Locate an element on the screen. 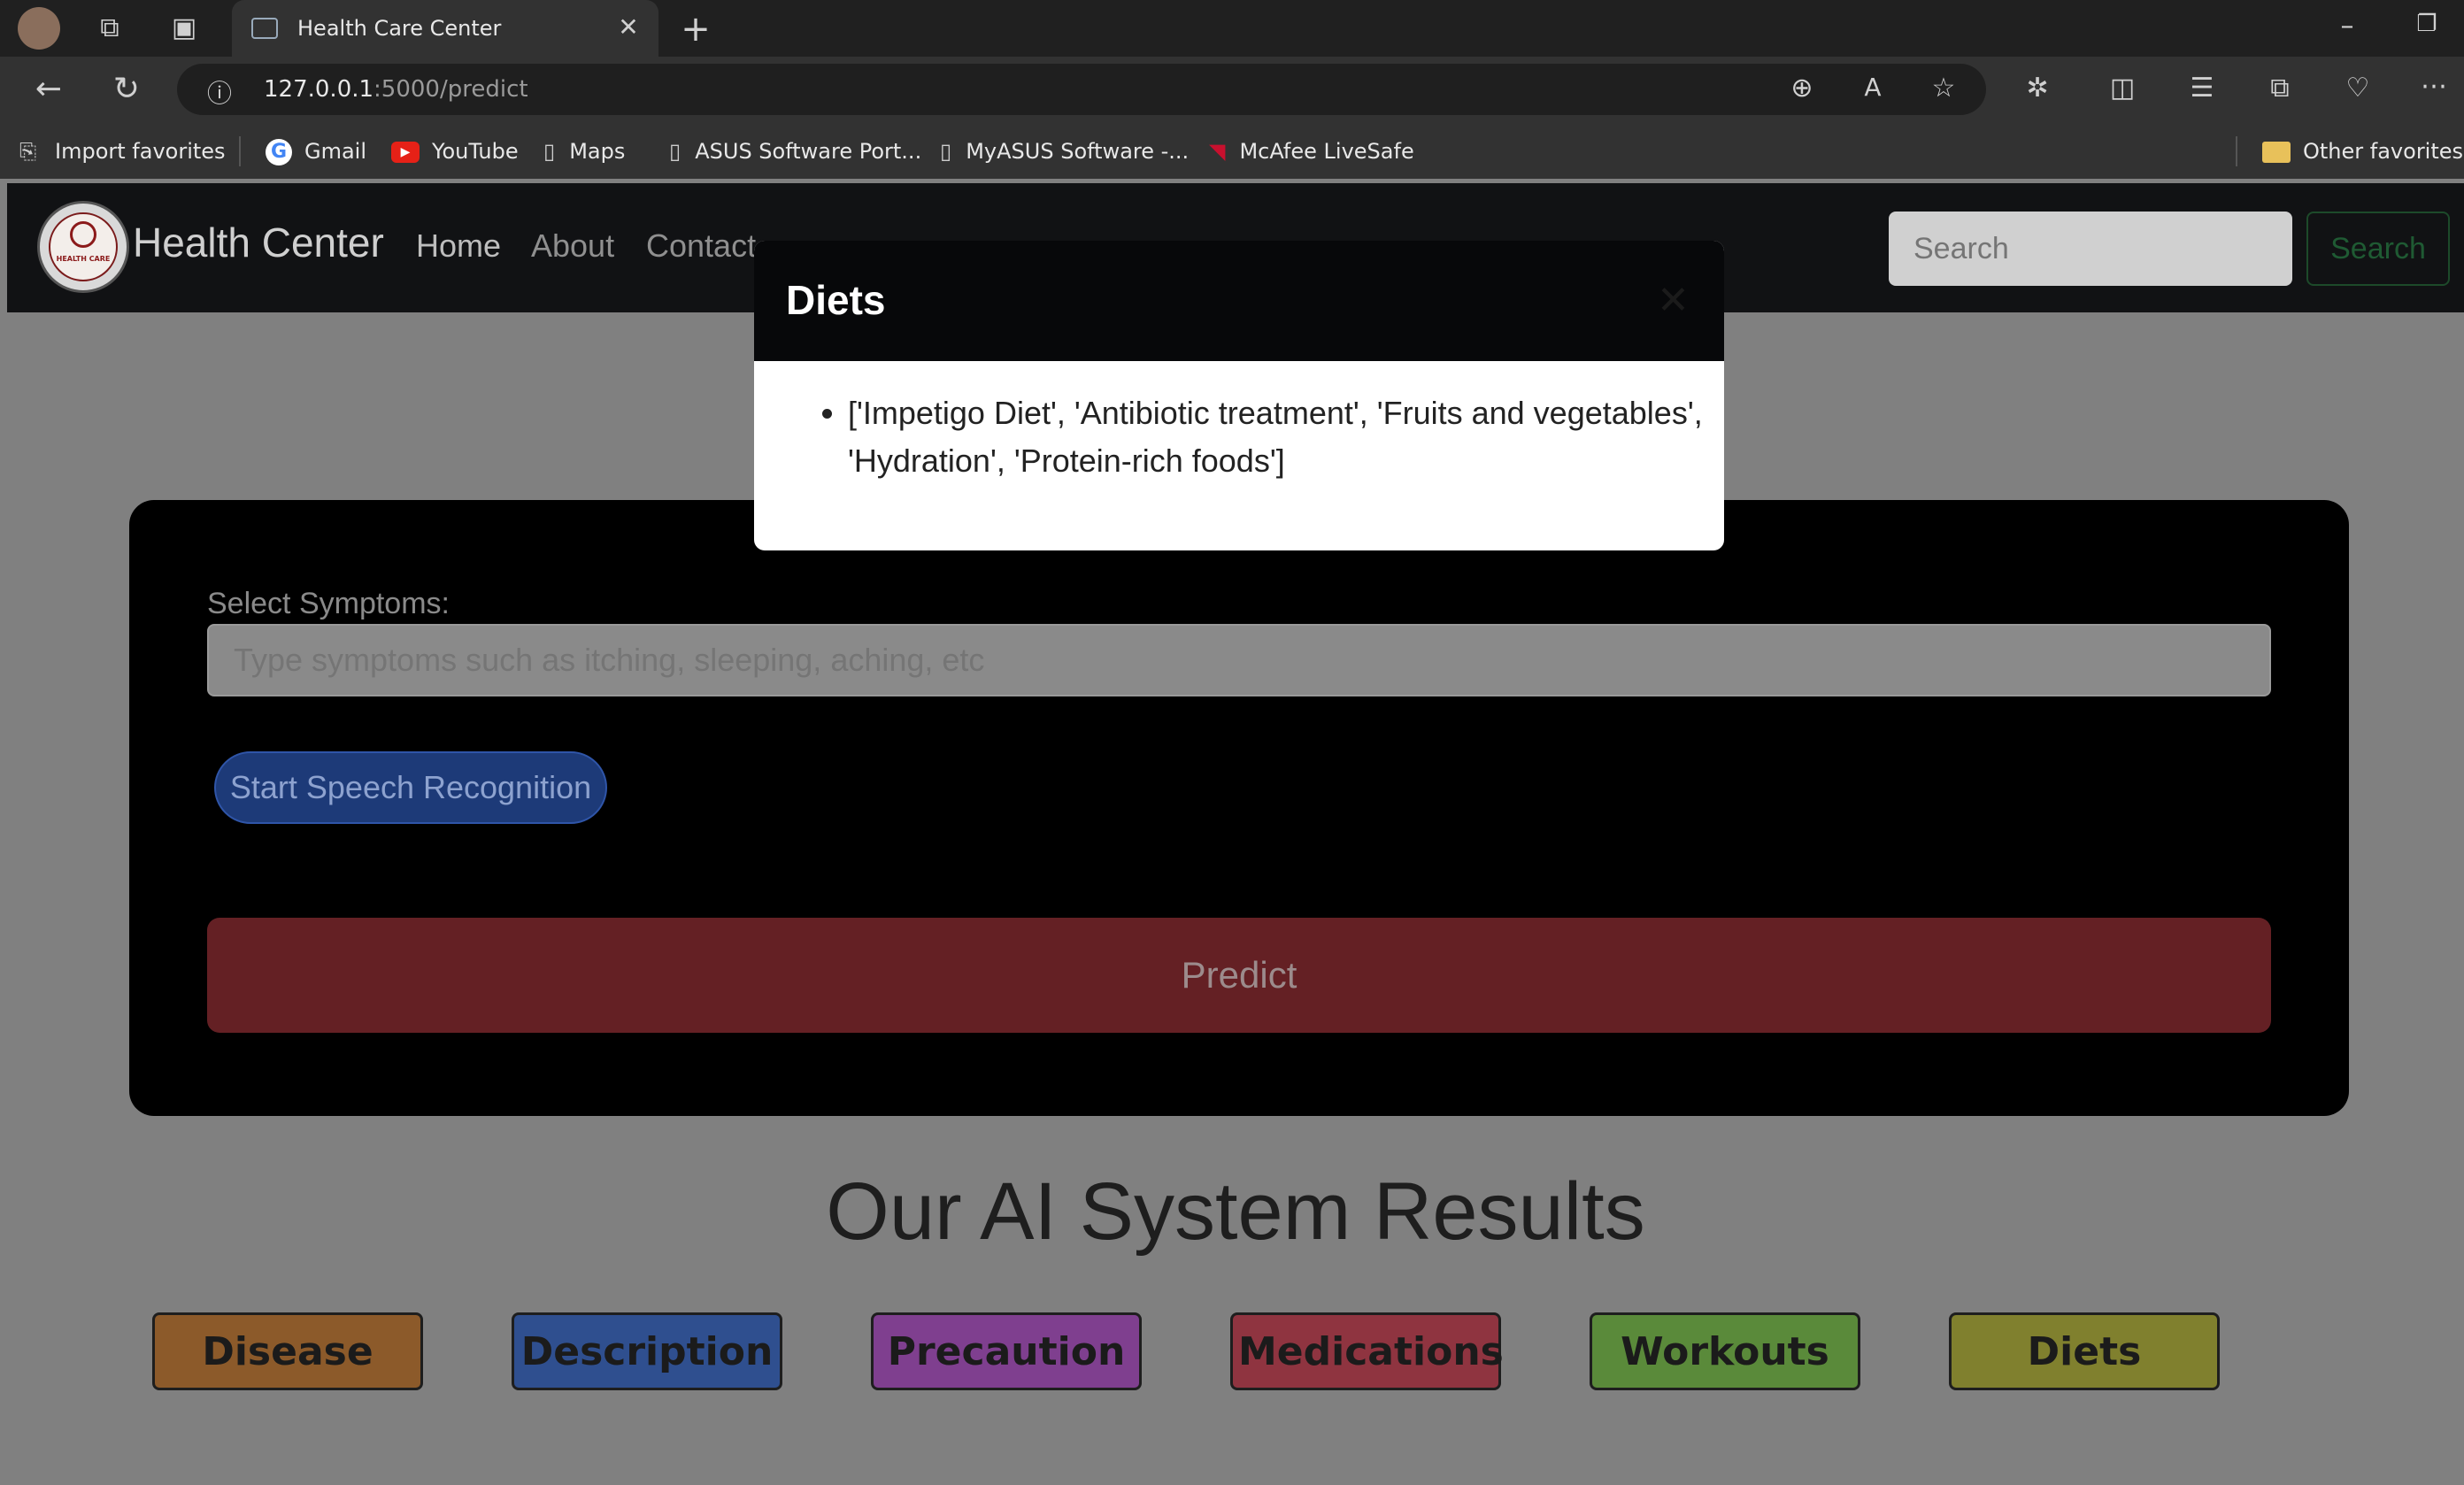 The width and height of the screenshot is (2464, 1485). tab-health-care-center: Health Care Center ✕ is located at coordinates (445, 29).